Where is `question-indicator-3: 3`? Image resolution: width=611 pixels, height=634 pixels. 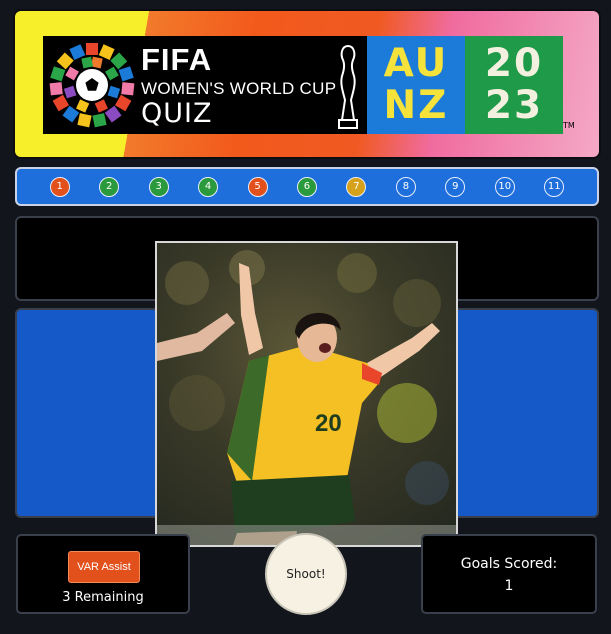
question-indicator-3: 3 is located at coordinates (158, 186).